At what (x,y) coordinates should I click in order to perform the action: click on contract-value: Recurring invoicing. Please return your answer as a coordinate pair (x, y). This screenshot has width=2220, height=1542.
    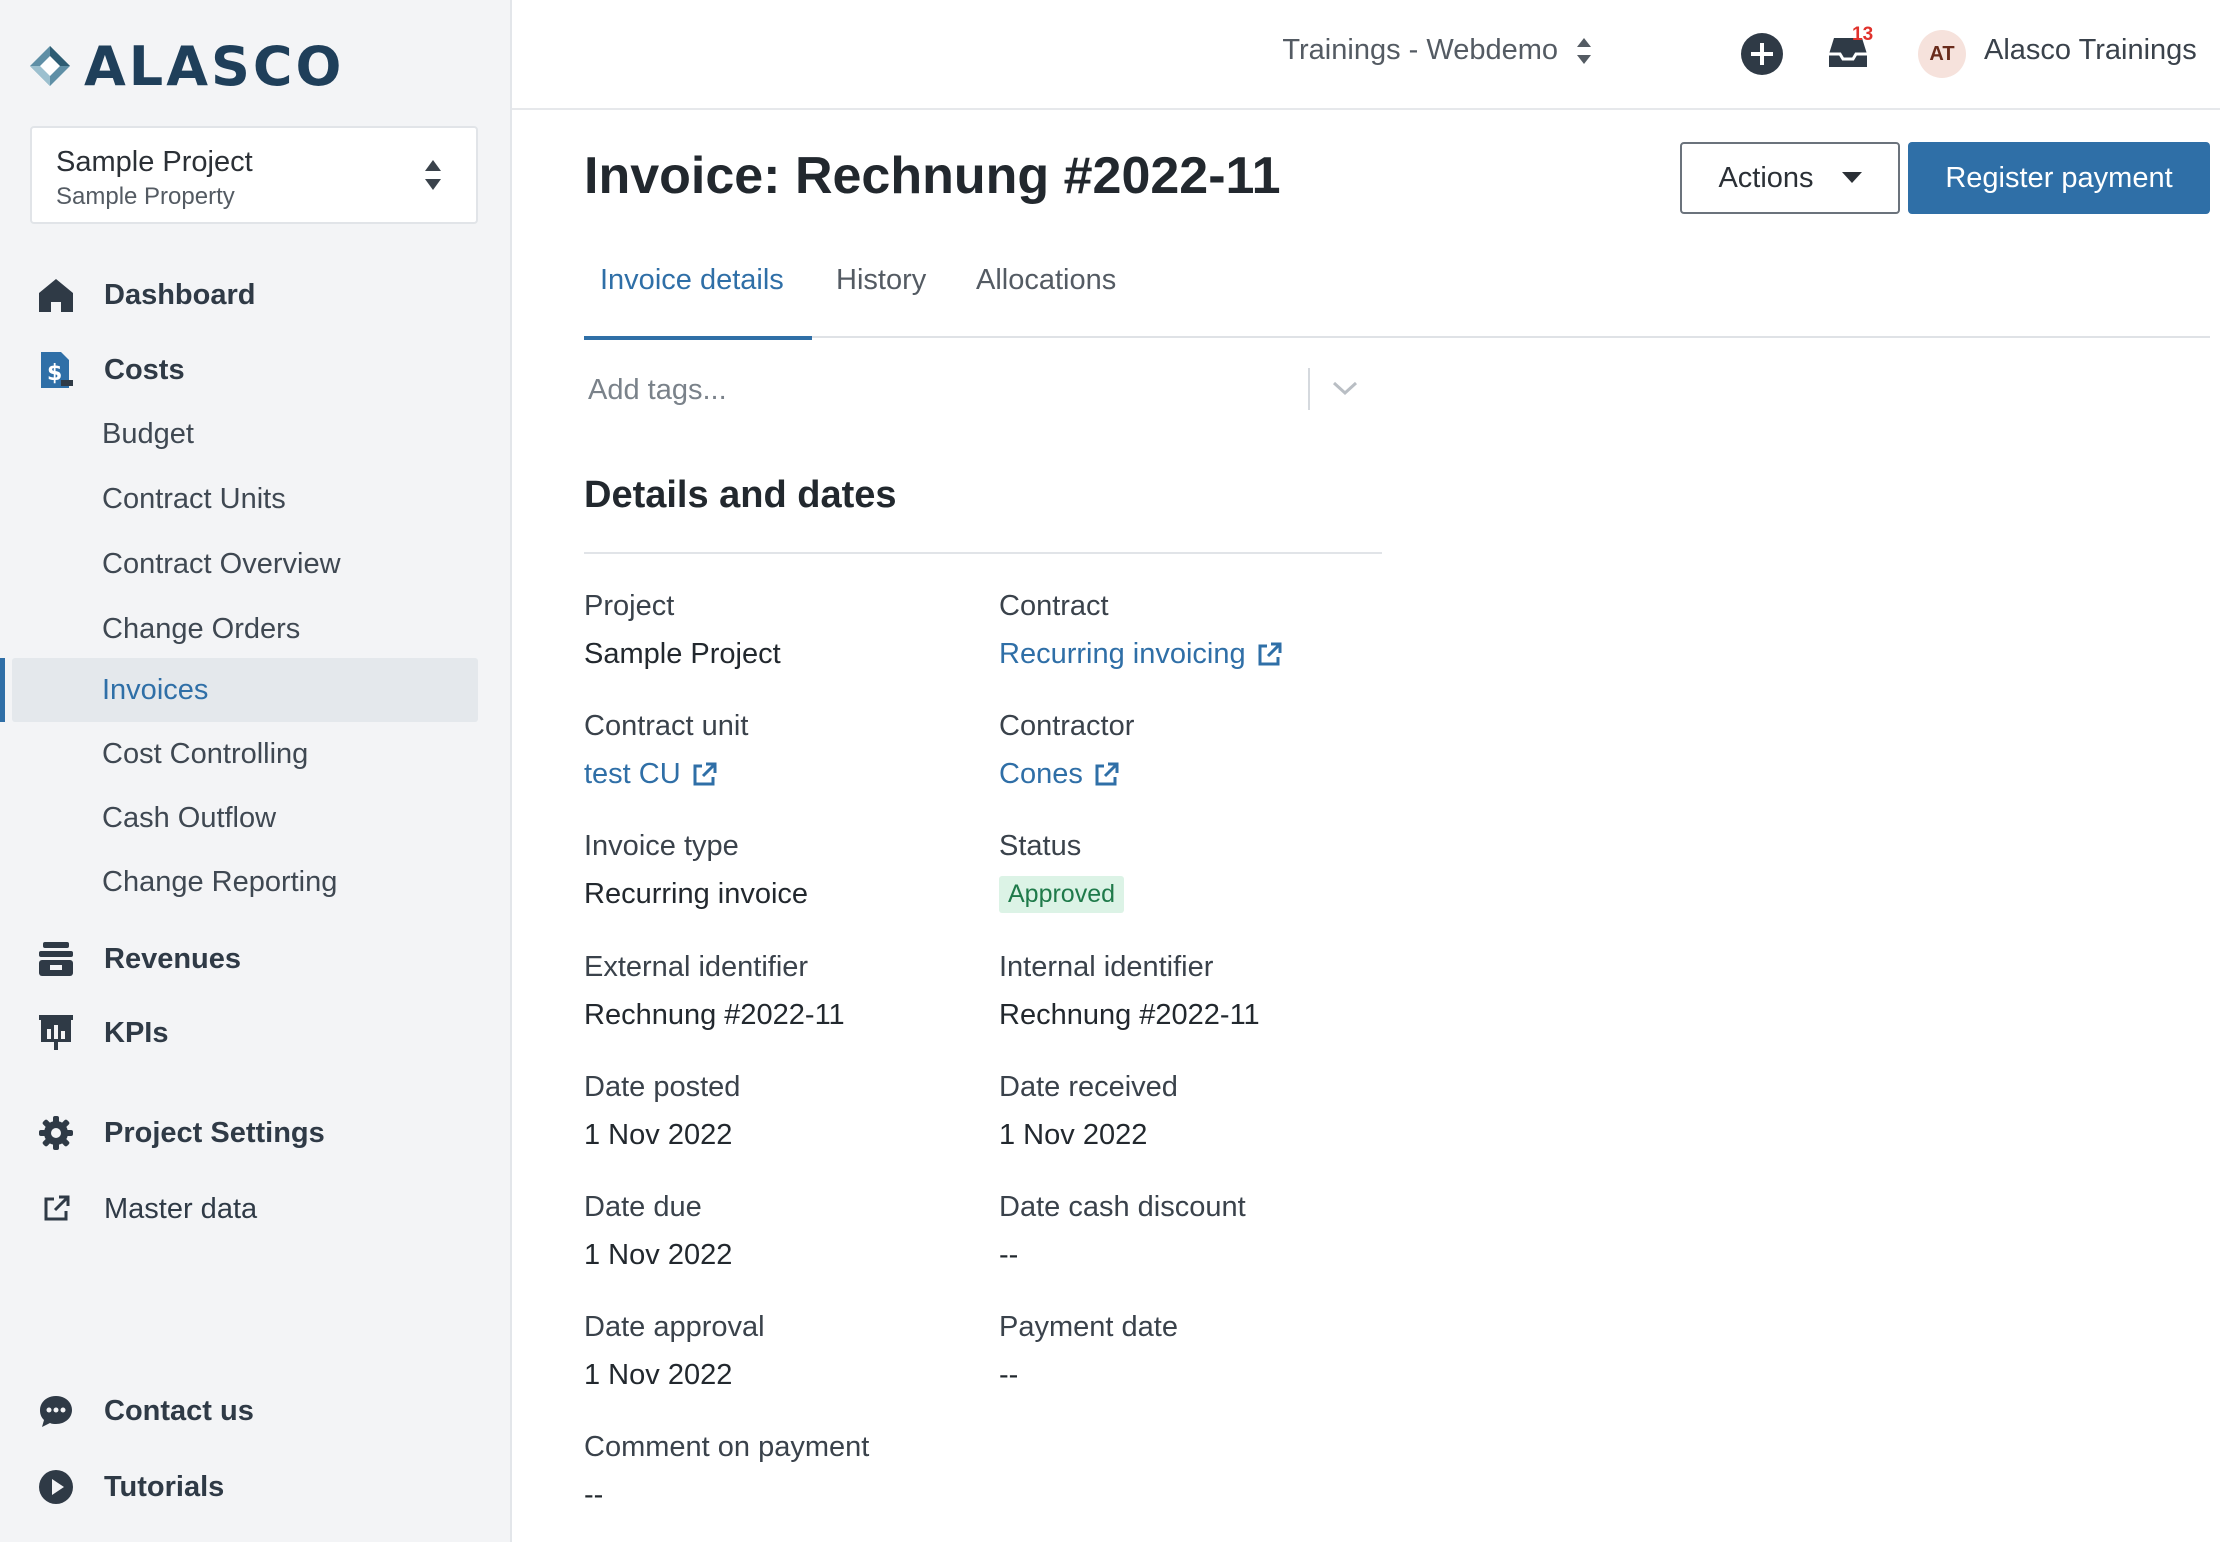
    Looking at the image, I should click on (1122, 654).